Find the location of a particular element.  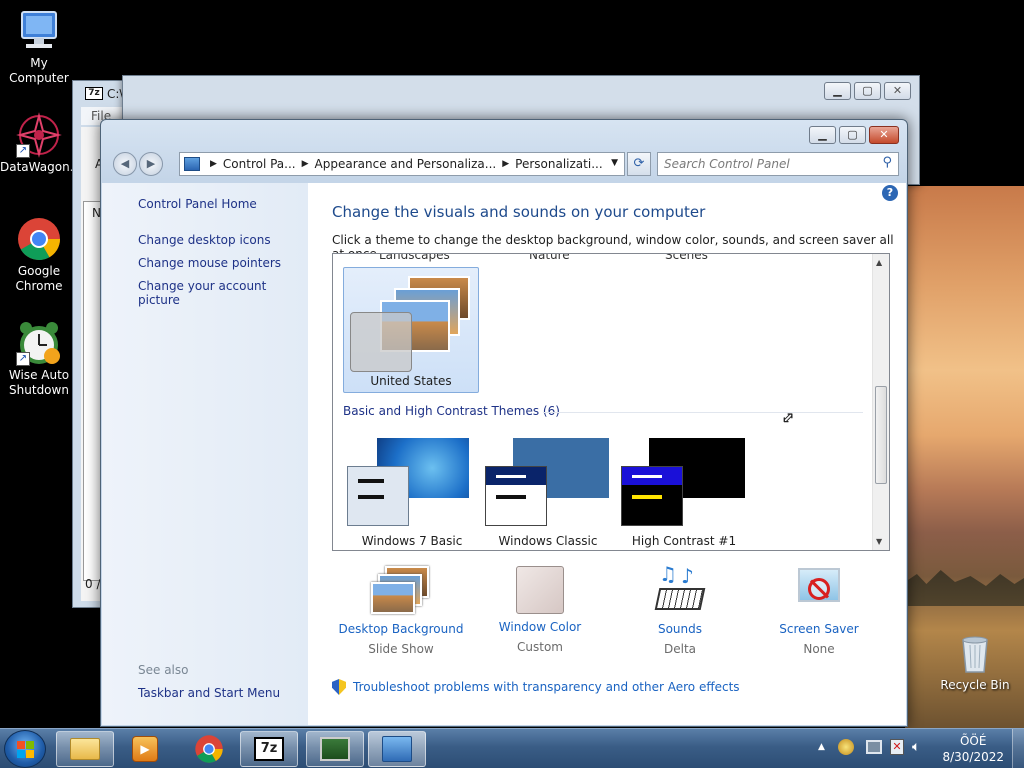

recycle-bin-icon is located at coordinates (975, 653).